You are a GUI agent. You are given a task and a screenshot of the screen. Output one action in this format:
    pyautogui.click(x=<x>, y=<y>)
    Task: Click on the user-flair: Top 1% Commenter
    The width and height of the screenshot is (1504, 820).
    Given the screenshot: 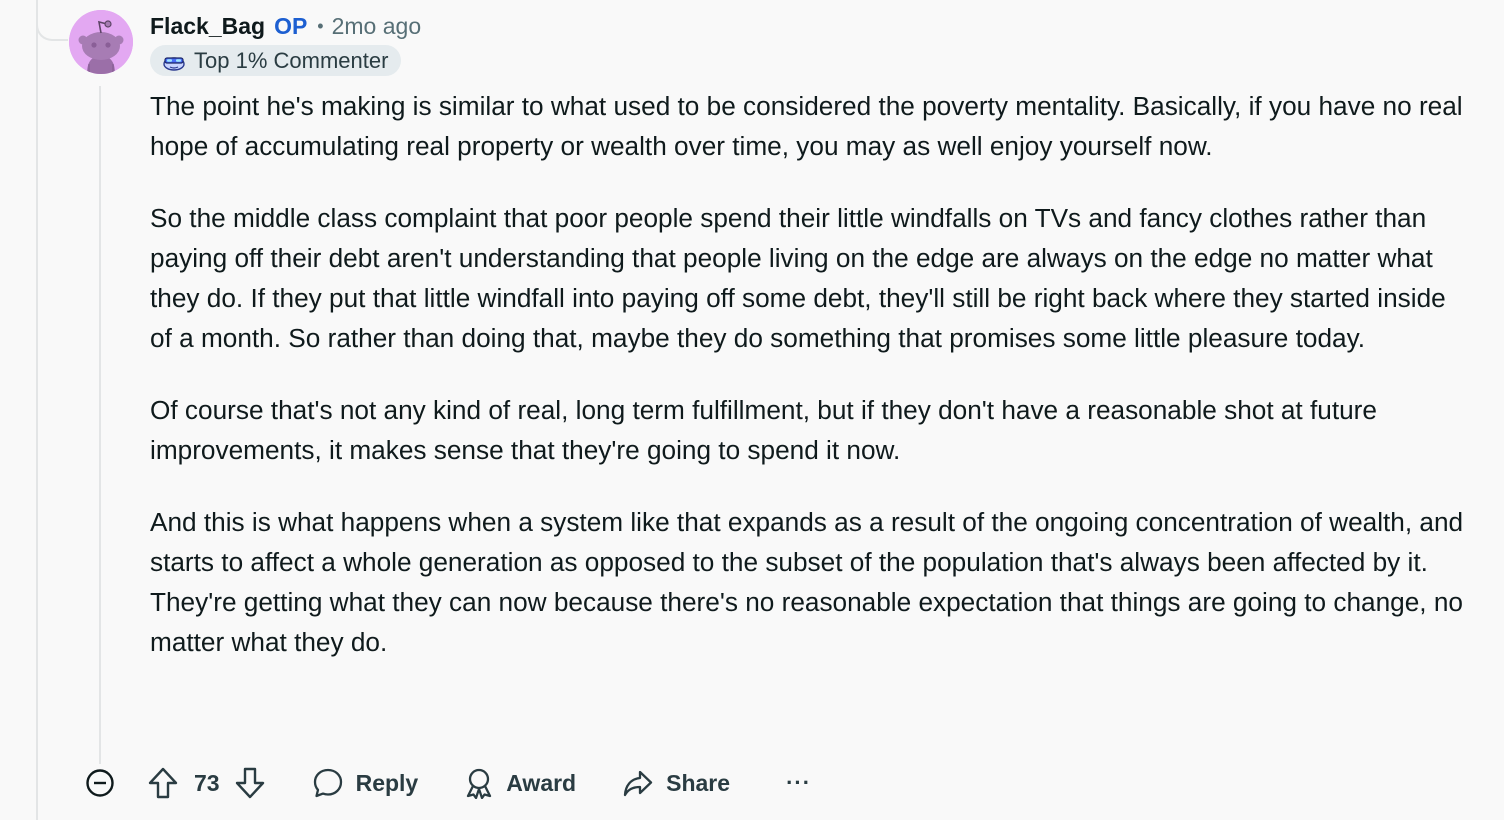 What is the action you would take?
    pyautogui.click(x=276, y=60)
    